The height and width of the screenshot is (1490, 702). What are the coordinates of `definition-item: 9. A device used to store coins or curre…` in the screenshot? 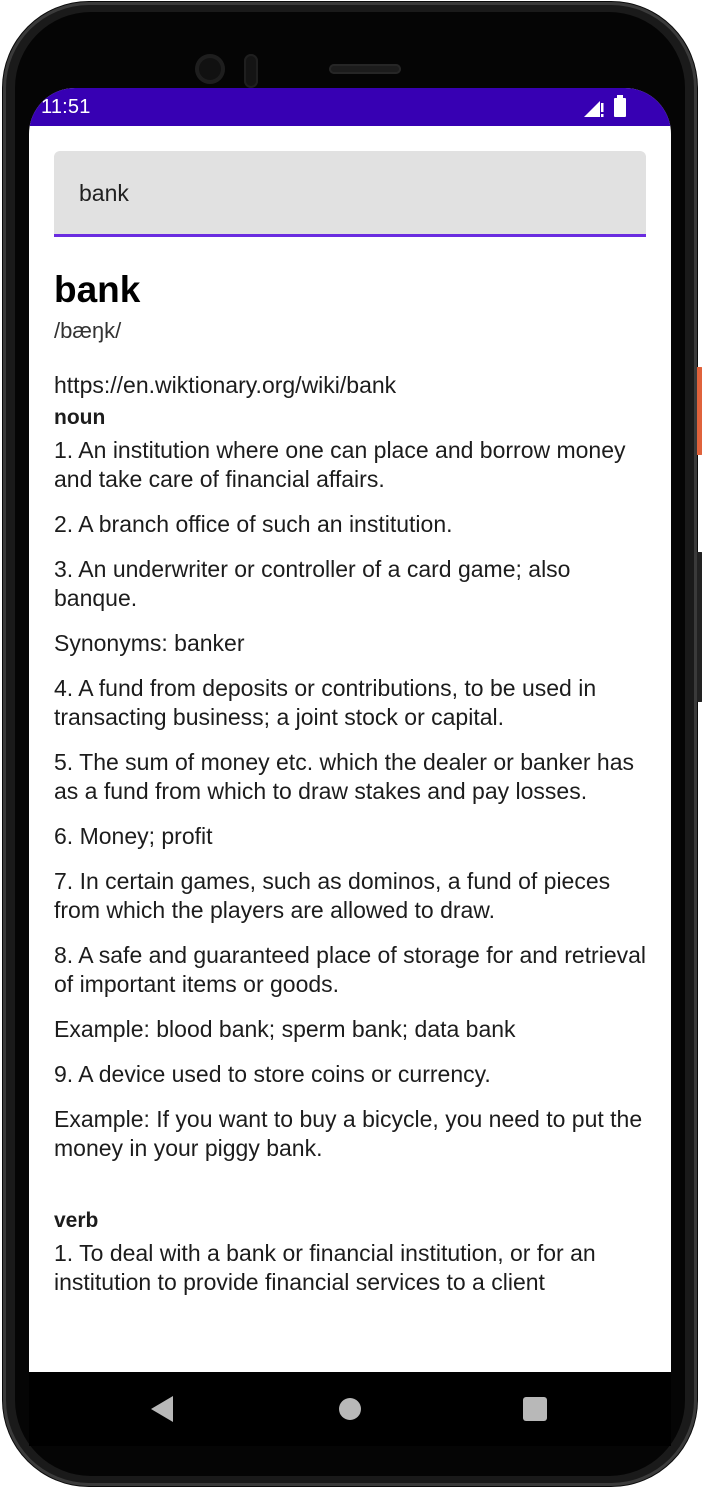 It's located at (272, 1074).